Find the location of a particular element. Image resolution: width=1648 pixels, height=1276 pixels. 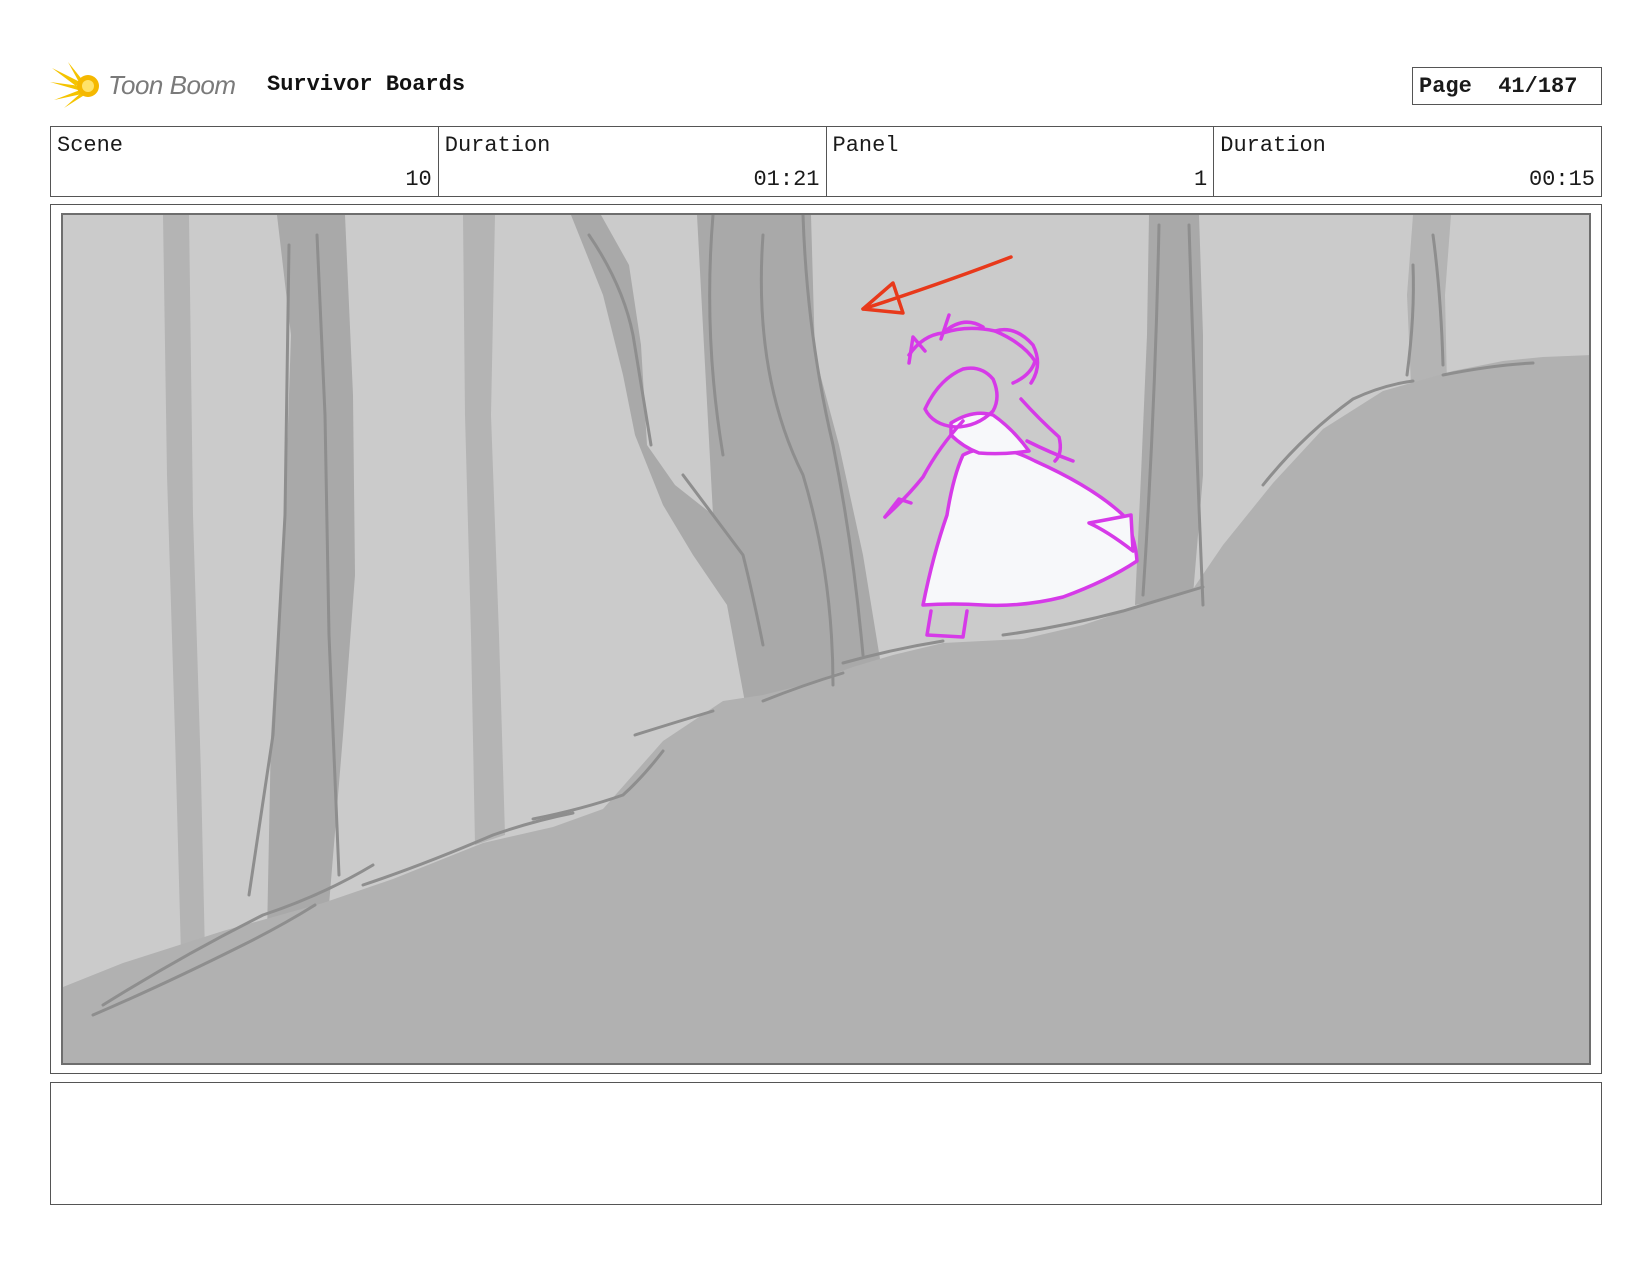

panel-cell: Panel 1 is located at coordinates (1021, 161).